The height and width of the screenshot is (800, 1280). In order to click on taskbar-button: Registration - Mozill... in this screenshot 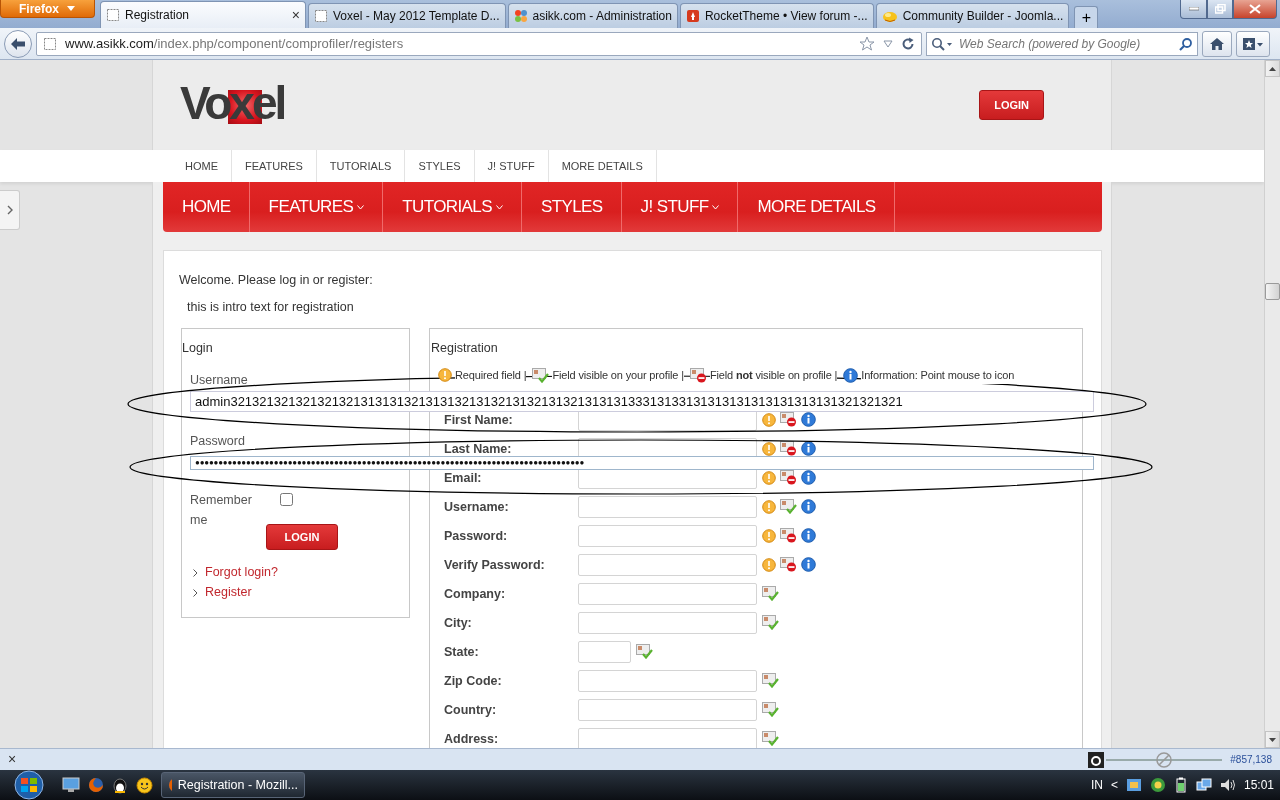, I will do `click(233, 785)`.